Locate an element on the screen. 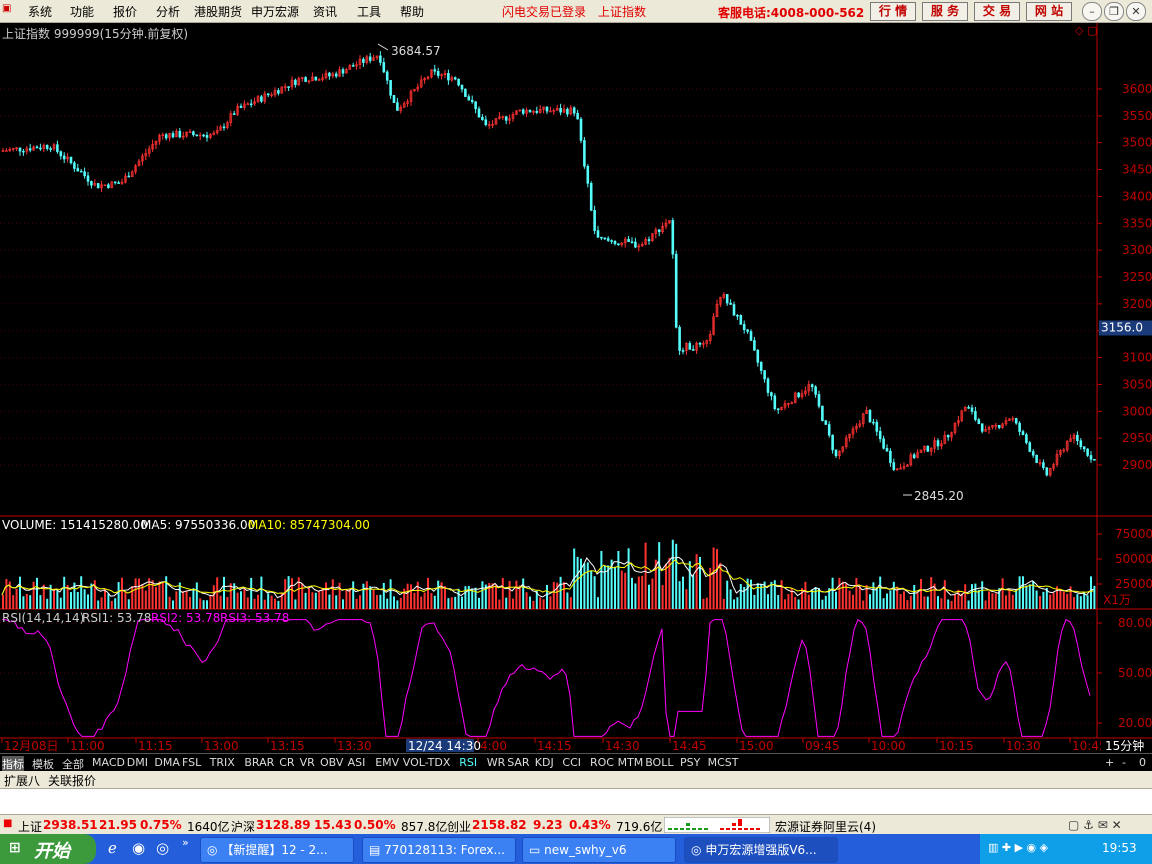  tab-indicator-fsl: FSL is located at coordinates (191, 762).